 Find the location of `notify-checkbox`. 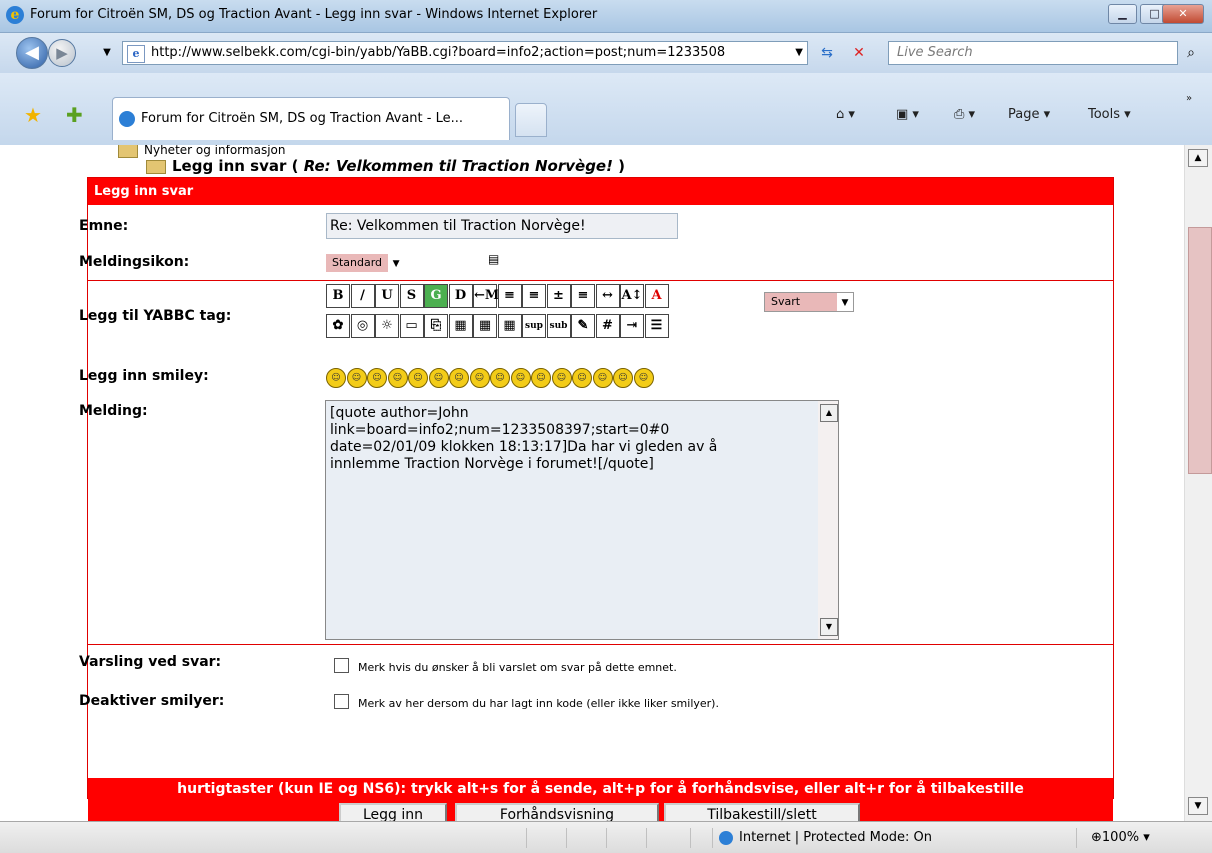

notify-checkbox is located at coordinates (341, 665).